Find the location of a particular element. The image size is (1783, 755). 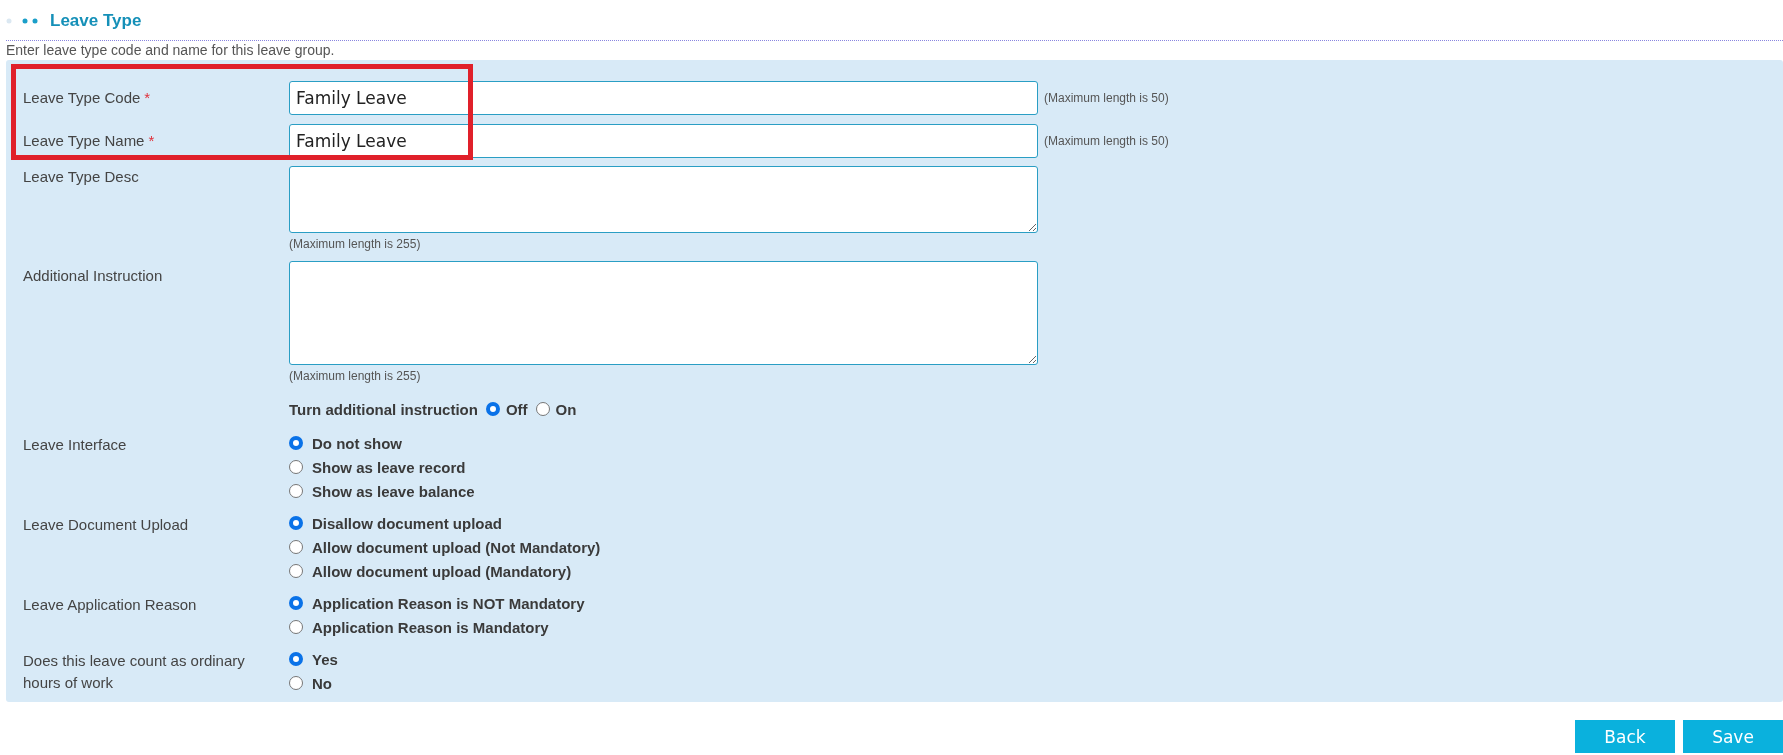

field-label: Leave Document Upload is located at coordinates (106, 525).